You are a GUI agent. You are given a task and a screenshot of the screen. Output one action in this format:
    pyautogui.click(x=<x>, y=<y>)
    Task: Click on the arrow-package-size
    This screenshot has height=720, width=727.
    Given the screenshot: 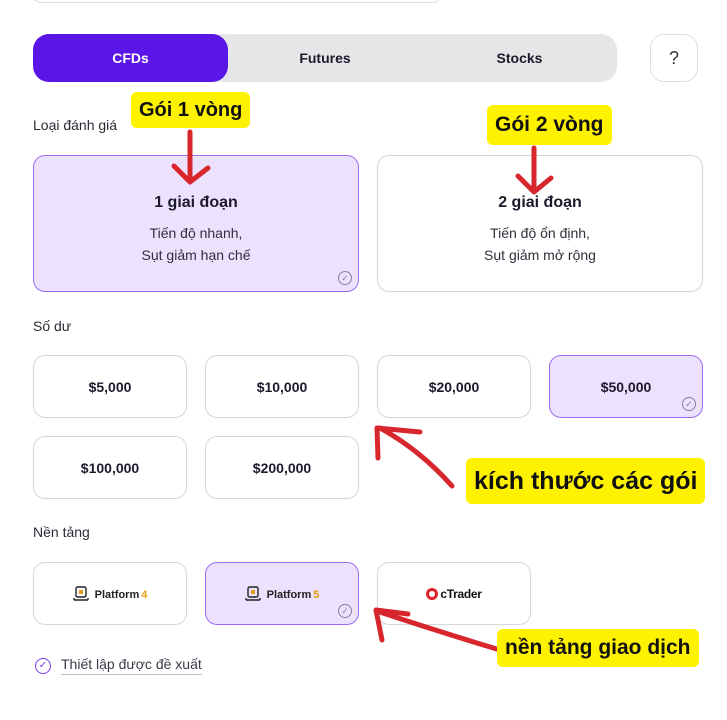 What is the action you would take?
    pyautogui.click(x=416, y=457)
    